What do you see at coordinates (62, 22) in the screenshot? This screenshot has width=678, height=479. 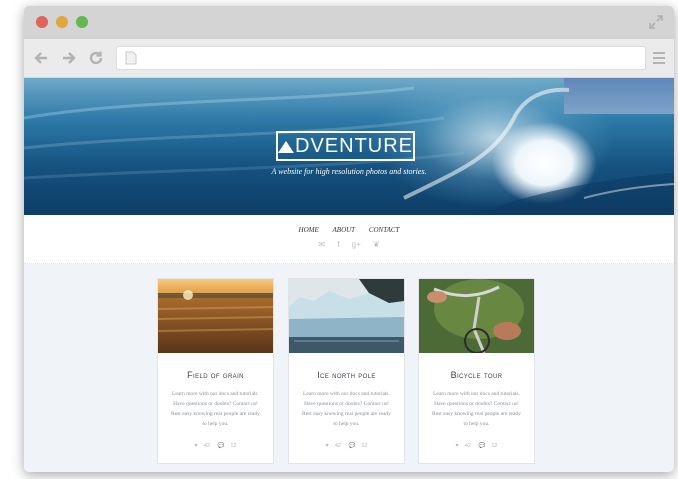 I see `minimize-window-button` at bounding box center [62, 22].